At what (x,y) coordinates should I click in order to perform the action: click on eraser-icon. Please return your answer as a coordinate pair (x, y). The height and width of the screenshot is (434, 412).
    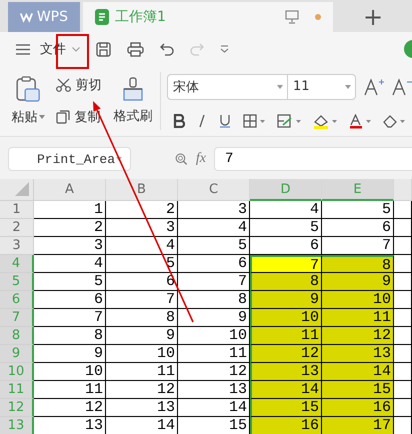
    Looking at the image, I should click on (393, 121).